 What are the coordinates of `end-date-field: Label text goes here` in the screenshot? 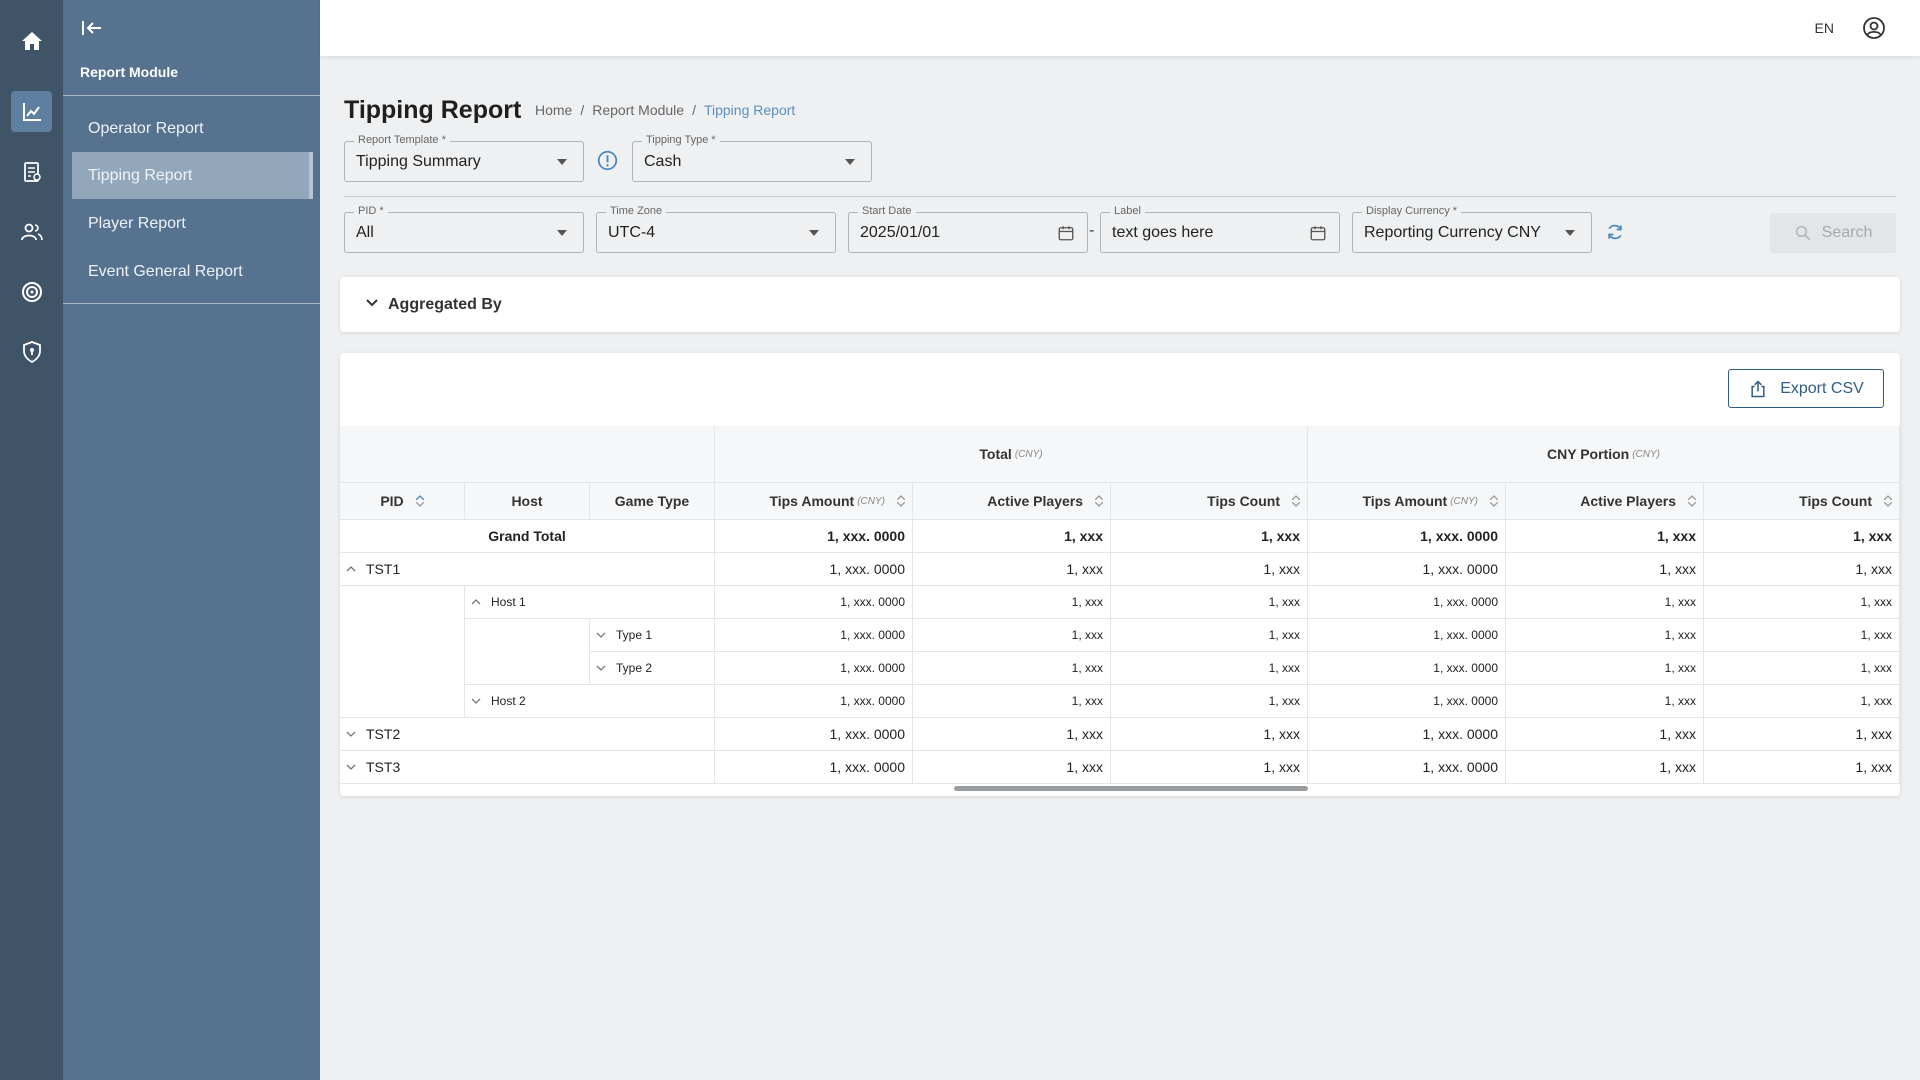 It's located at (1220, 229).